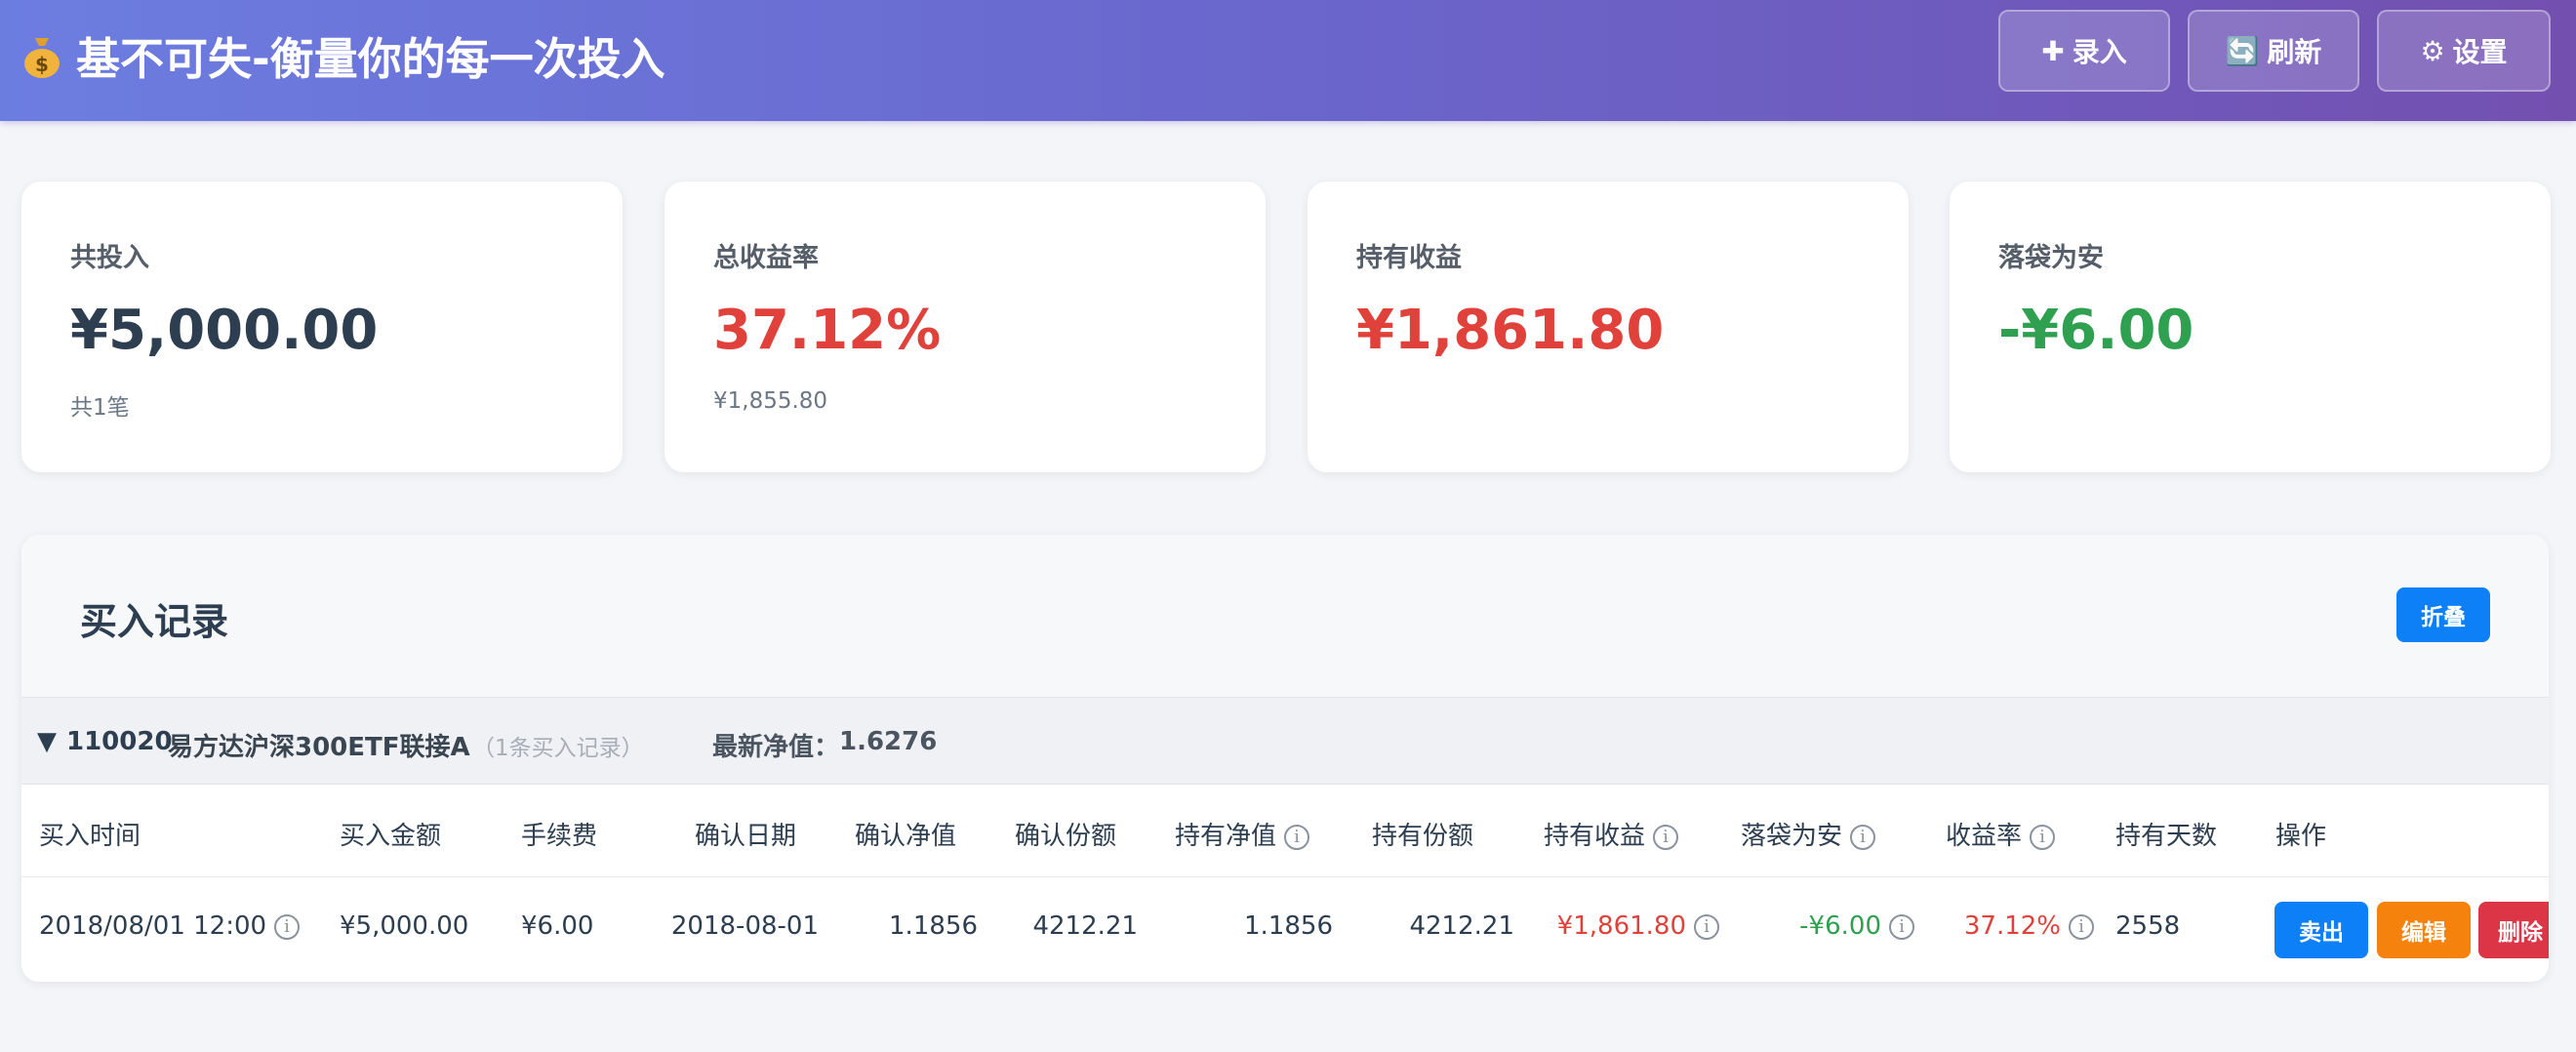 Image resolution: width=2576 pixels, height=1052 pixels. Describe the element at coordinates (154, 621) in the screenshot. I see `records-title: 买入记录` at that location.